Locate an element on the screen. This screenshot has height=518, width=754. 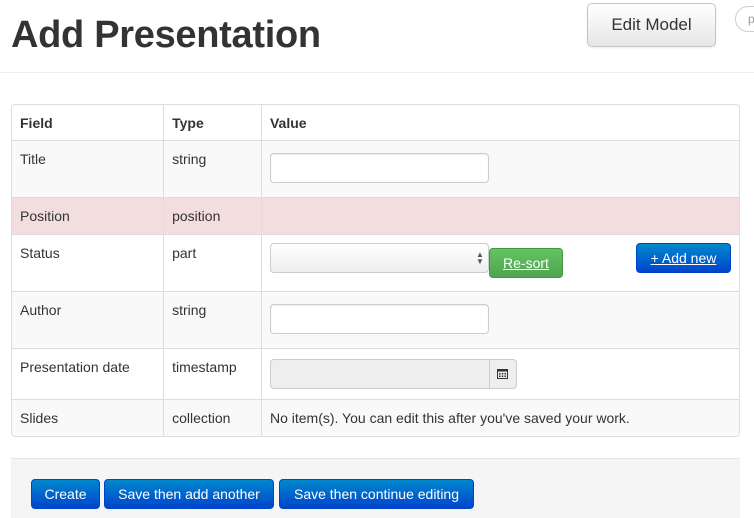
table-row-author: Author string is located at coordinates (375, 319).